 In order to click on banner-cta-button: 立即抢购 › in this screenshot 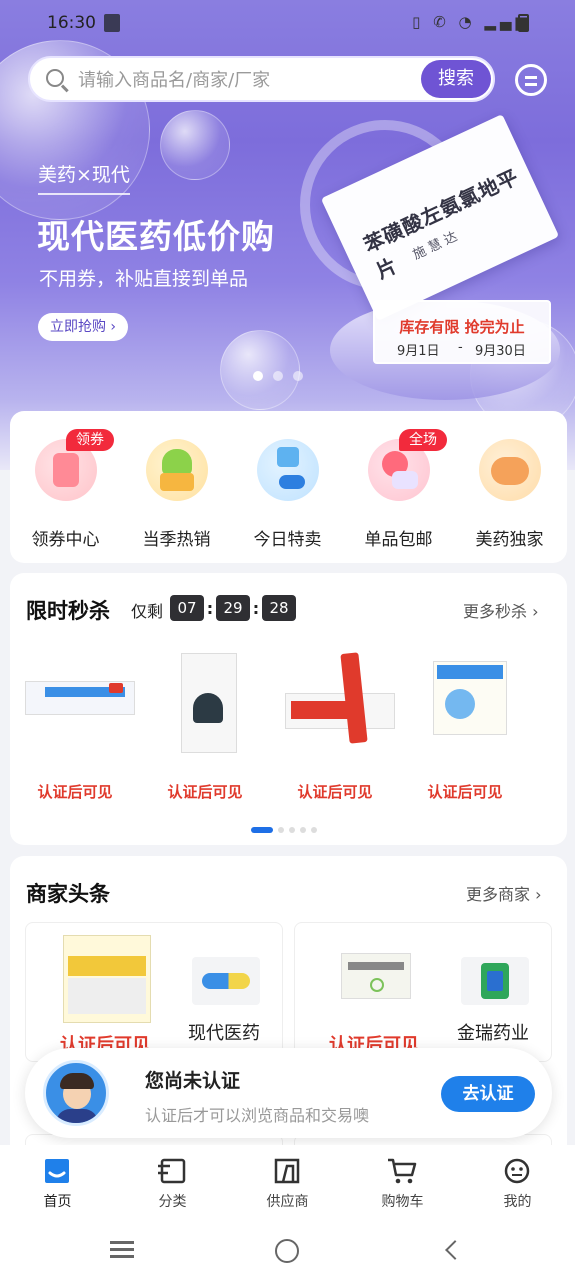, I will do `click(83, 327)`.